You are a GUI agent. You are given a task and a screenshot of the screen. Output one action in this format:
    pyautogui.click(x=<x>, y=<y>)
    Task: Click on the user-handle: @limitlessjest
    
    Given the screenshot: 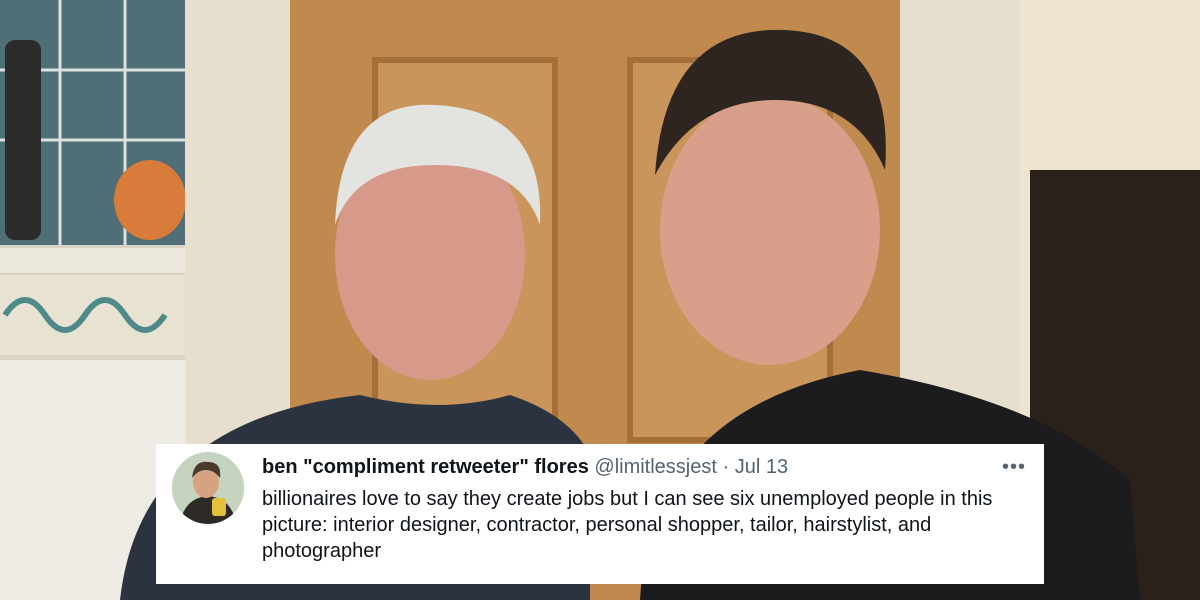 What is the action you would take?
    pyautogui.click(x=655, y=467)
    